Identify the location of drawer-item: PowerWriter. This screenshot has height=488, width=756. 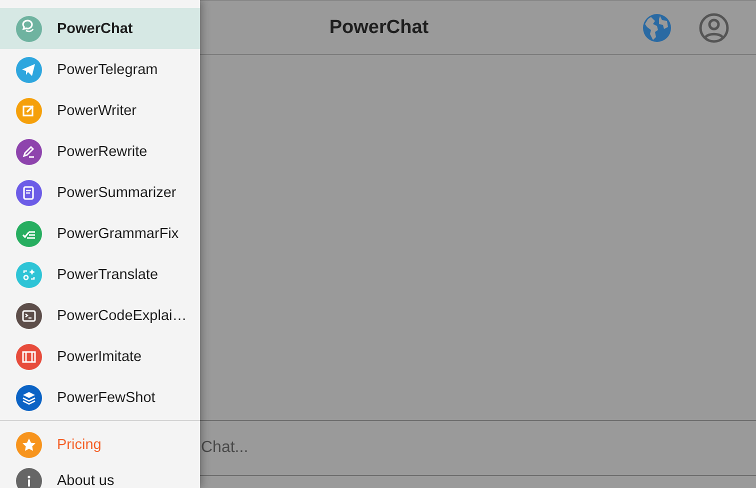
(100, 110).